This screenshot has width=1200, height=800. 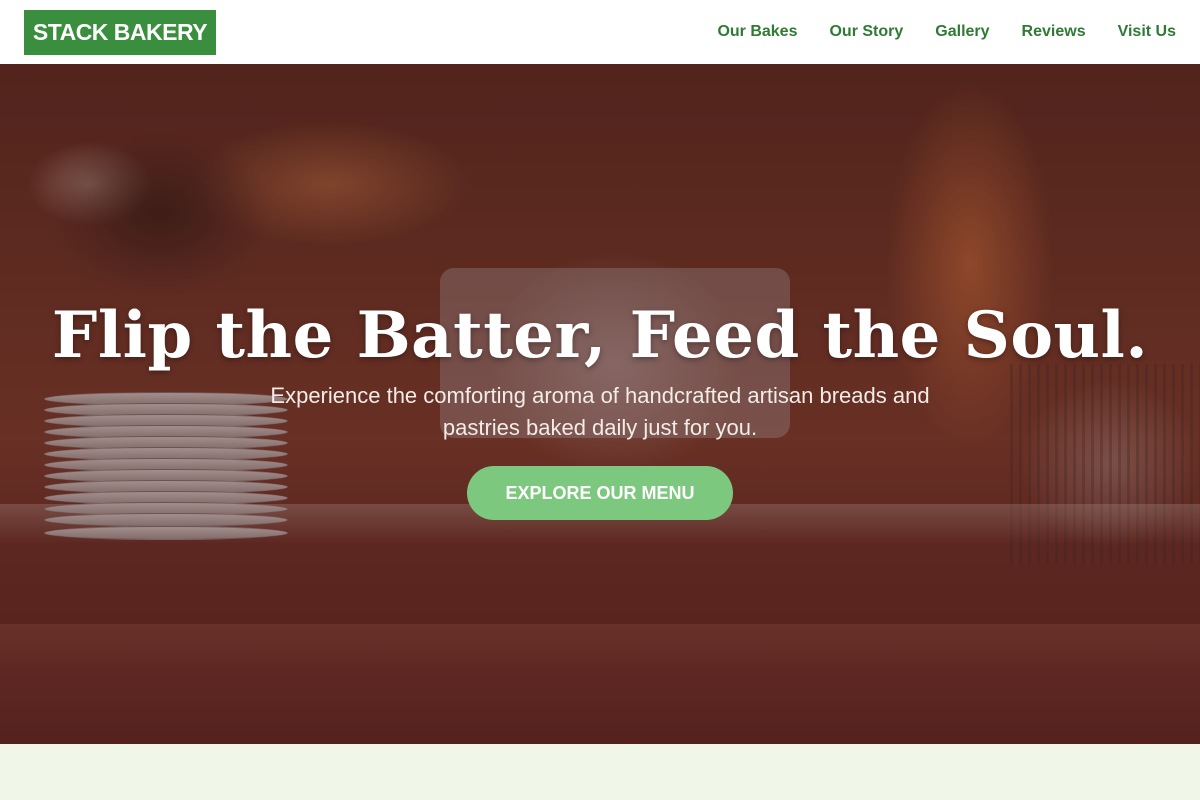 I want to click on logo: STACK BAKERY, so click(x=120, y=32).